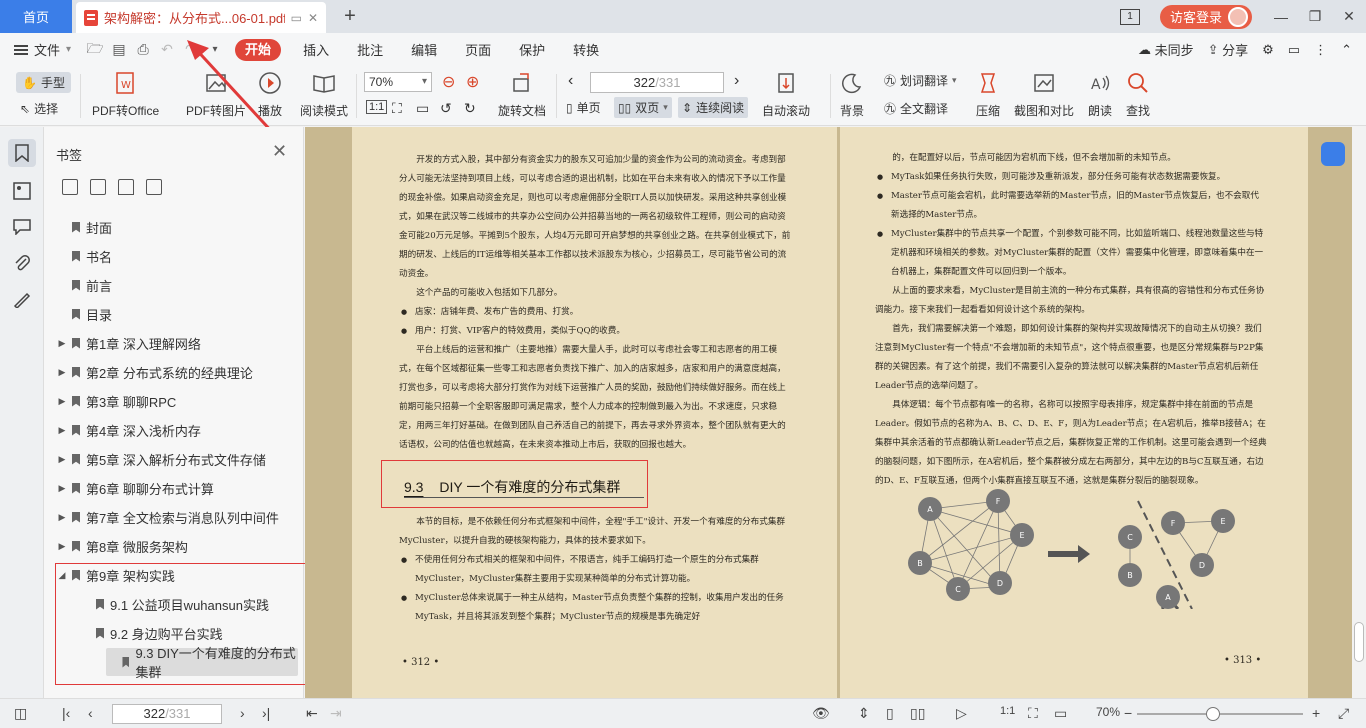 The image size is (1366, 728). Describe the element at coordinates (313, 18) in the screenshot. I see `tab-close-icon: ✕` at that location.